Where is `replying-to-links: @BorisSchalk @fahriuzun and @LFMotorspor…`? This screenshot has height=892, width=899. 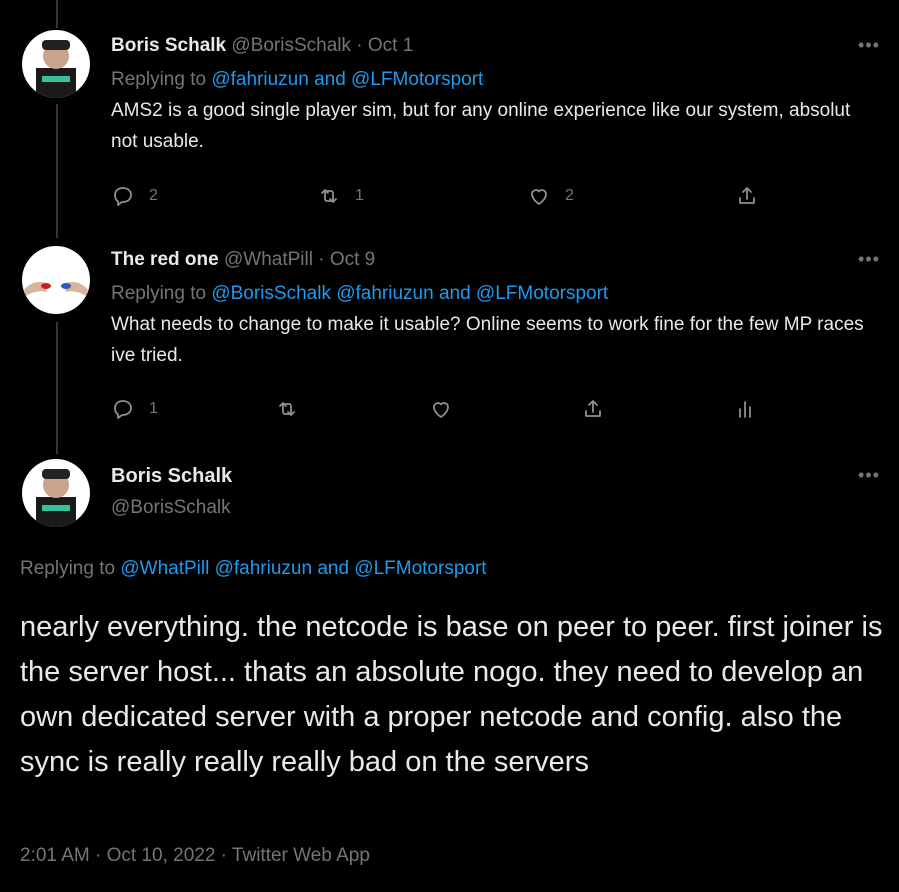
replying-to-links: @BorisSchalk @fahriuzun and @LFMotorspor… is located at coordinates (409, 293).